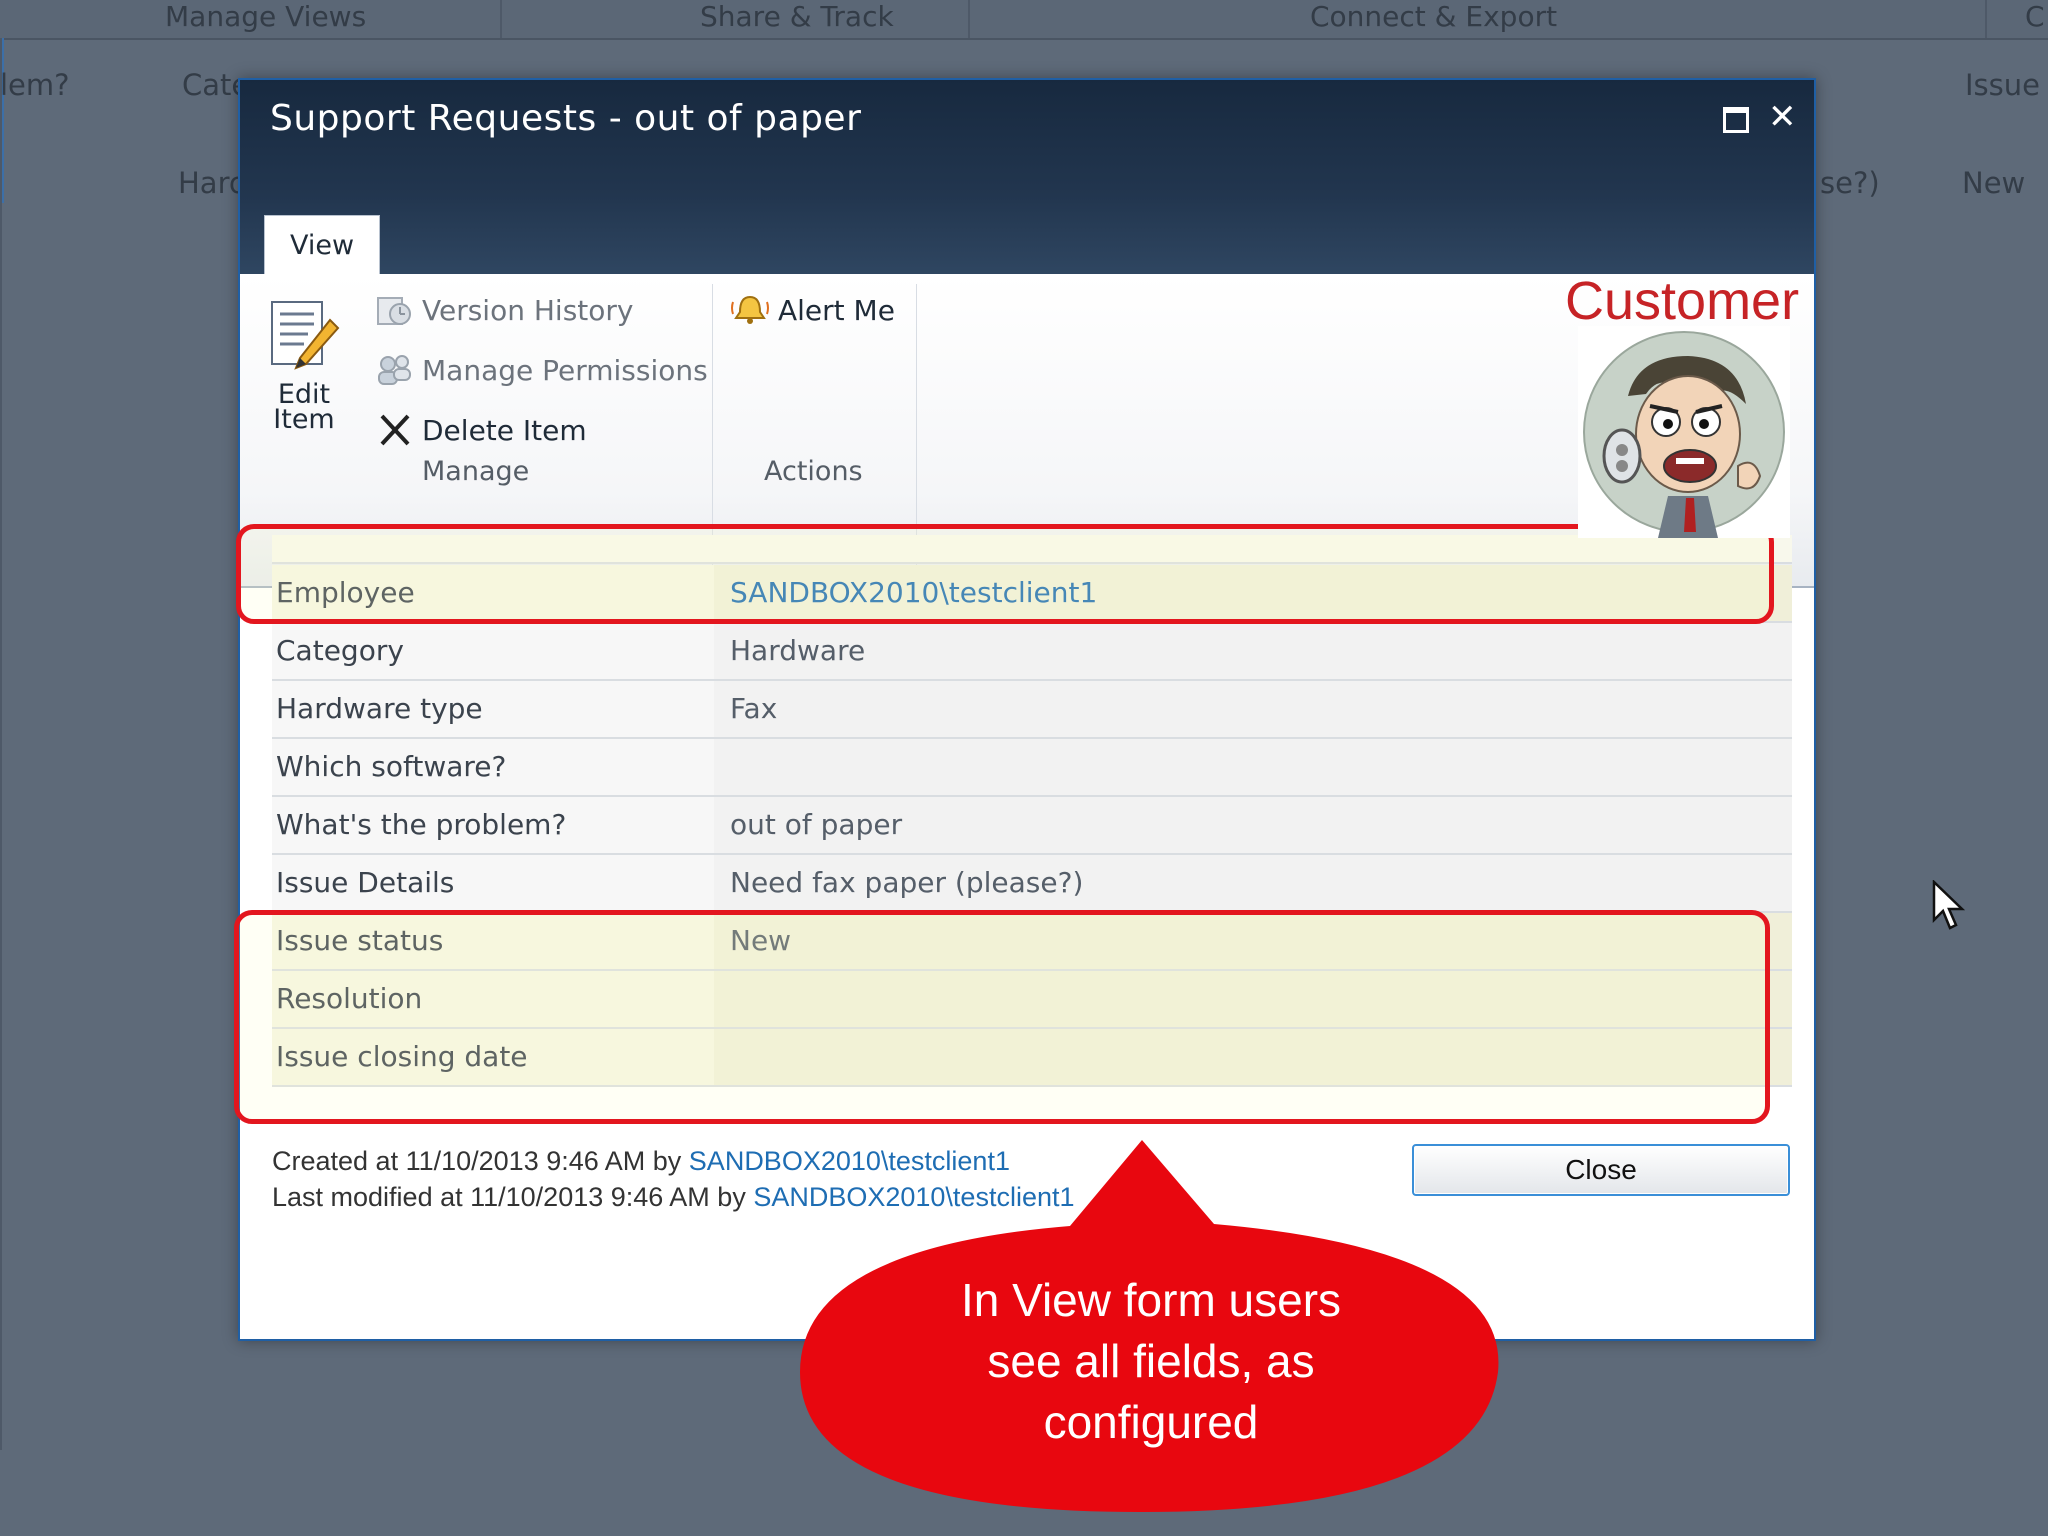  What do you see at coordinates (304, 407) in the screenshot?
I see `edit-item-label: Edit Item` at bounding box center [304, 407].